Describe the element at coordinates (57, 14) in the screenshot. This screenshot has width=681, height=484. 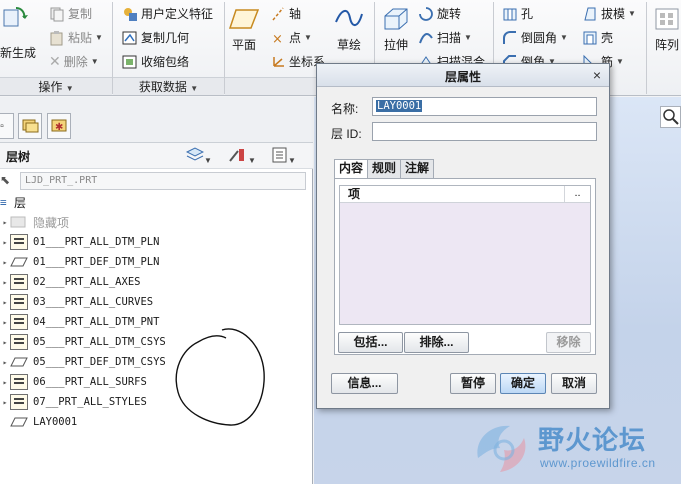
I see `copy-icon` at that location.